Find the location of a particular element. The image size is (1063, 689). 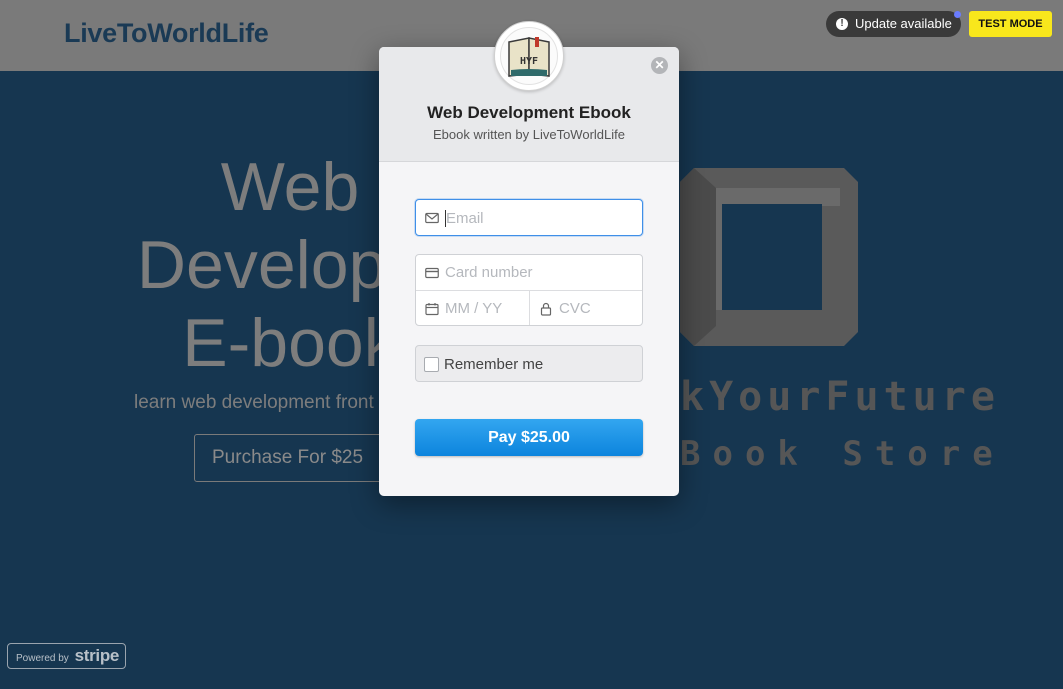

store-name-line-1: kYourFuture is located at coordinates (840, 397).